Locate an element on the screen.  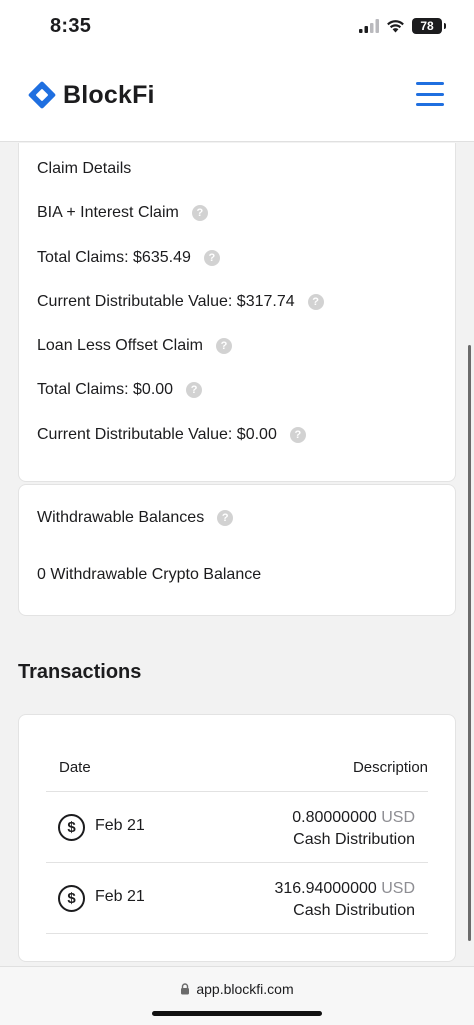
loan-offset-claim-row: Loan Less Offset Claim ? is located at coordinates (135, 346).